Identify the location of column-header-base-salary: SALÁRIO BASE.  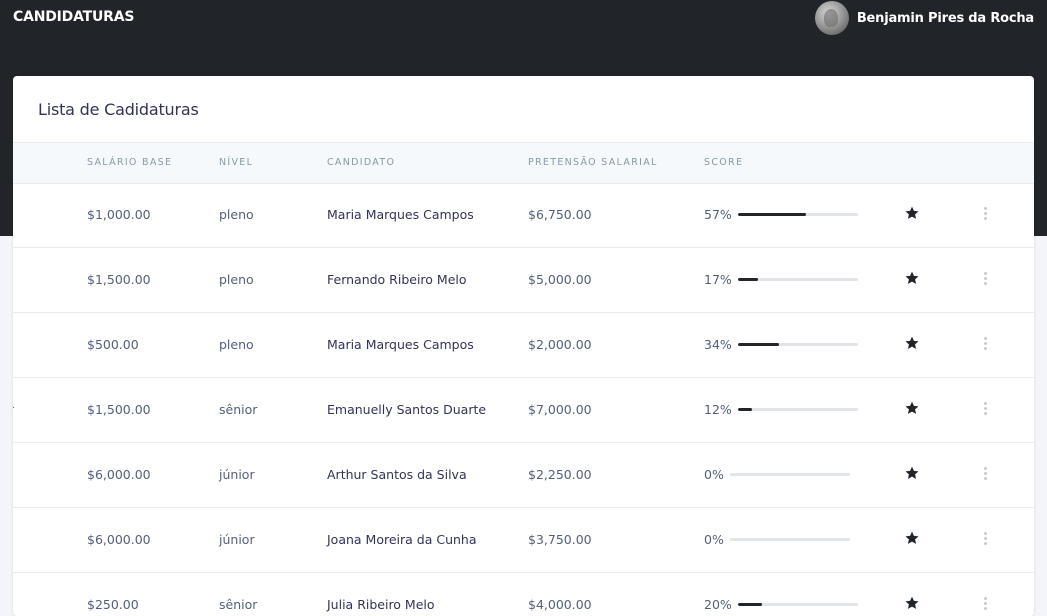
(129, 162).